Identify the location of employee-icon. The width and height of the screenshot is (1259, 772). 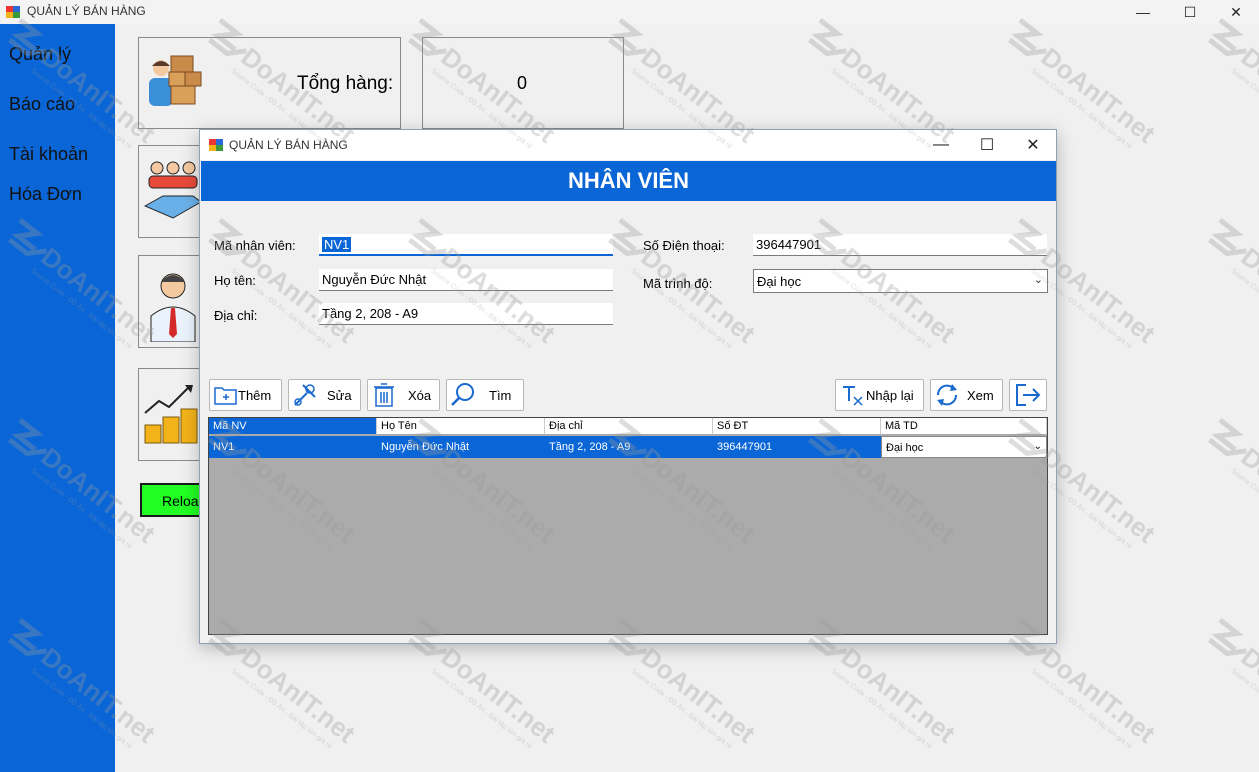
(173, 307).